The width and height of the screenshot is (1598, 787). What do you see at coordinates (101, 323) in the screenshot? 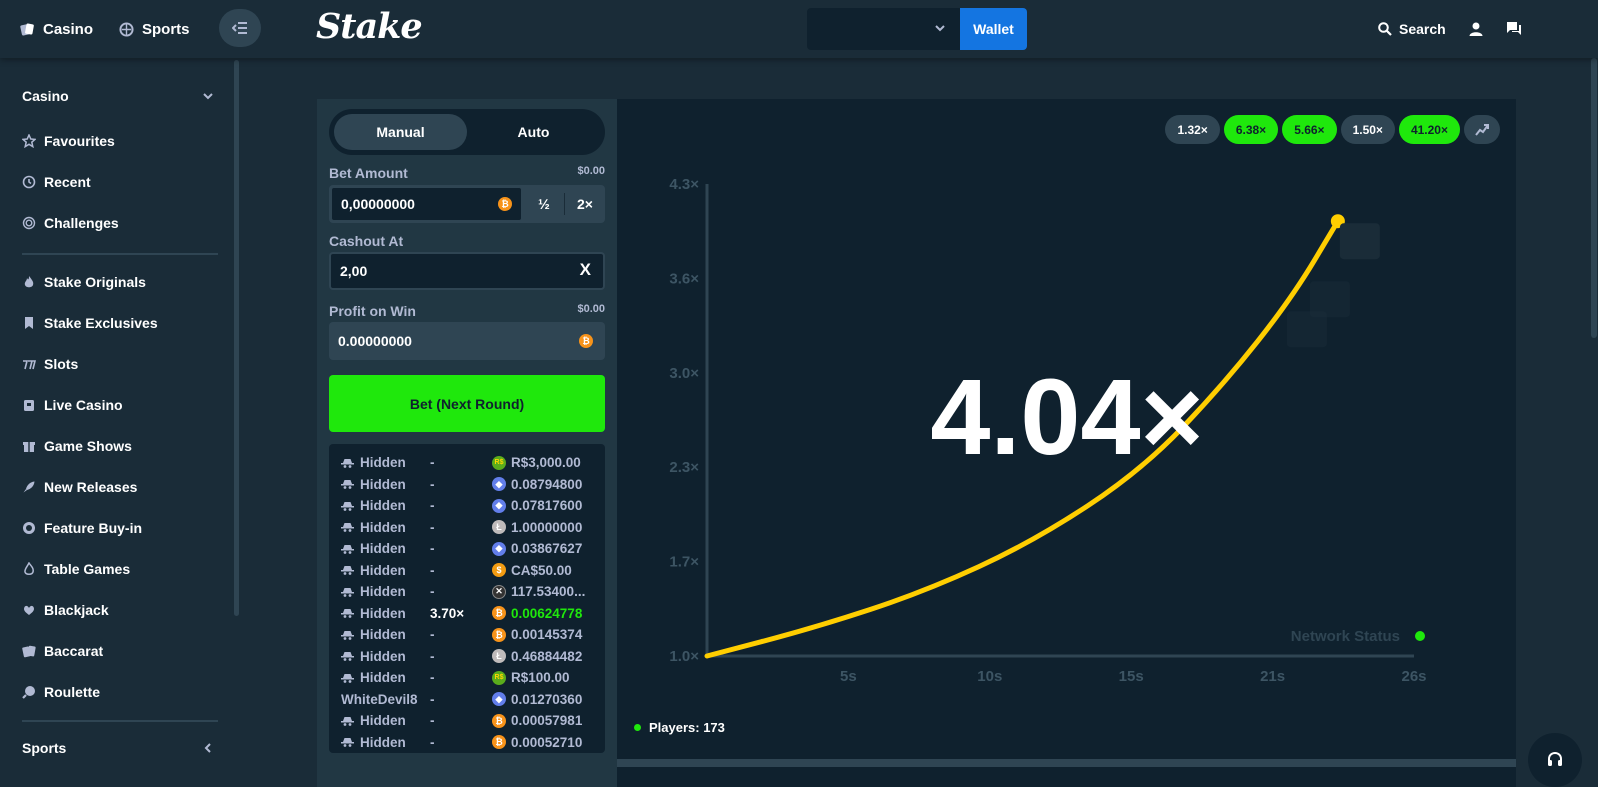
I see `sidebar-item-label: Stake Exclusives` at bounding box center [101, 323].